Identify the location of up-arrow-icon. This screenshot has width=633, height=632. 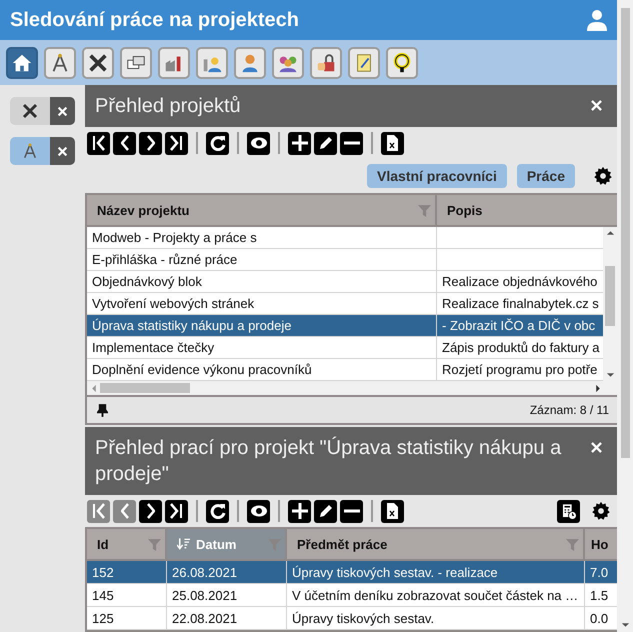
(610, 233).